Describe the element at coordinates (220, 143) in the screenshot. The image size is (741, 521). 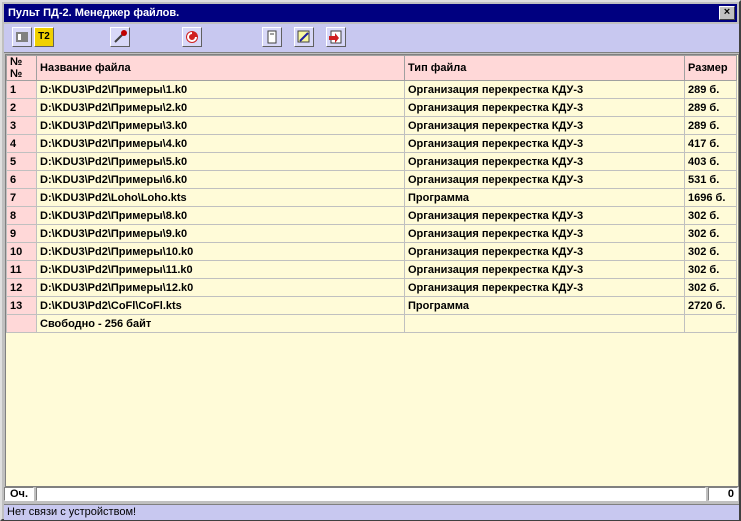
I see `file-name: D:\KDU3\Pd2\Примеры\4.k0` at that location.